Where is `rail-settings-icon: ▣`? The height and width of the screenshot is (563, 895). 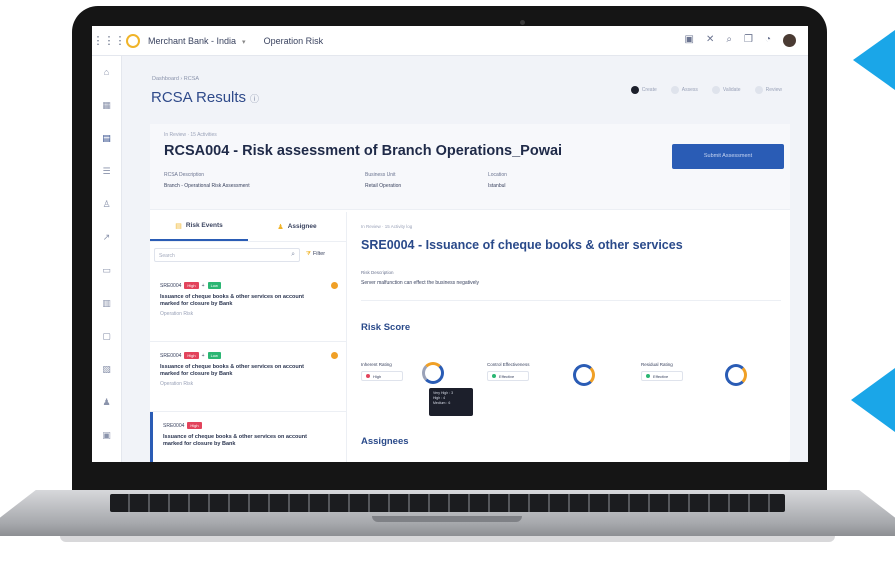
rail-settings-icon: ▣ is located at coordinates (106, 435).